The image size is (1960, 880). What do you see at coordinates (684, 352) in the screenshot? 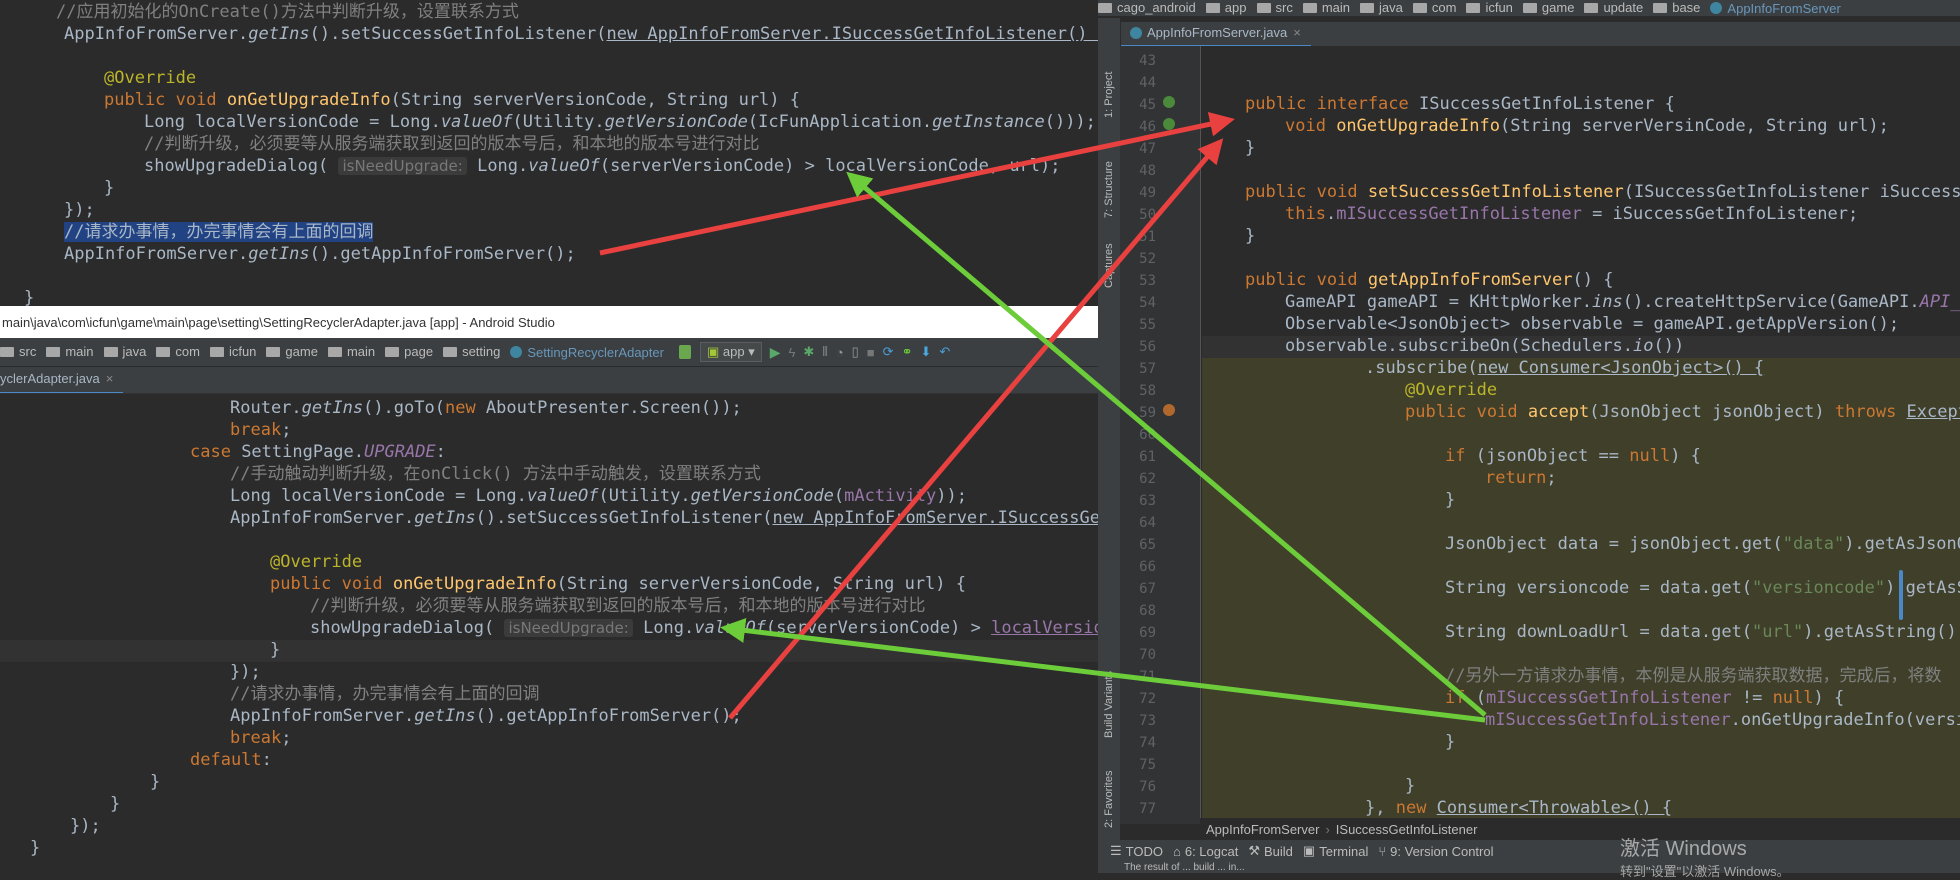
I see `hammer-icon` at bounding box center [684, 352].